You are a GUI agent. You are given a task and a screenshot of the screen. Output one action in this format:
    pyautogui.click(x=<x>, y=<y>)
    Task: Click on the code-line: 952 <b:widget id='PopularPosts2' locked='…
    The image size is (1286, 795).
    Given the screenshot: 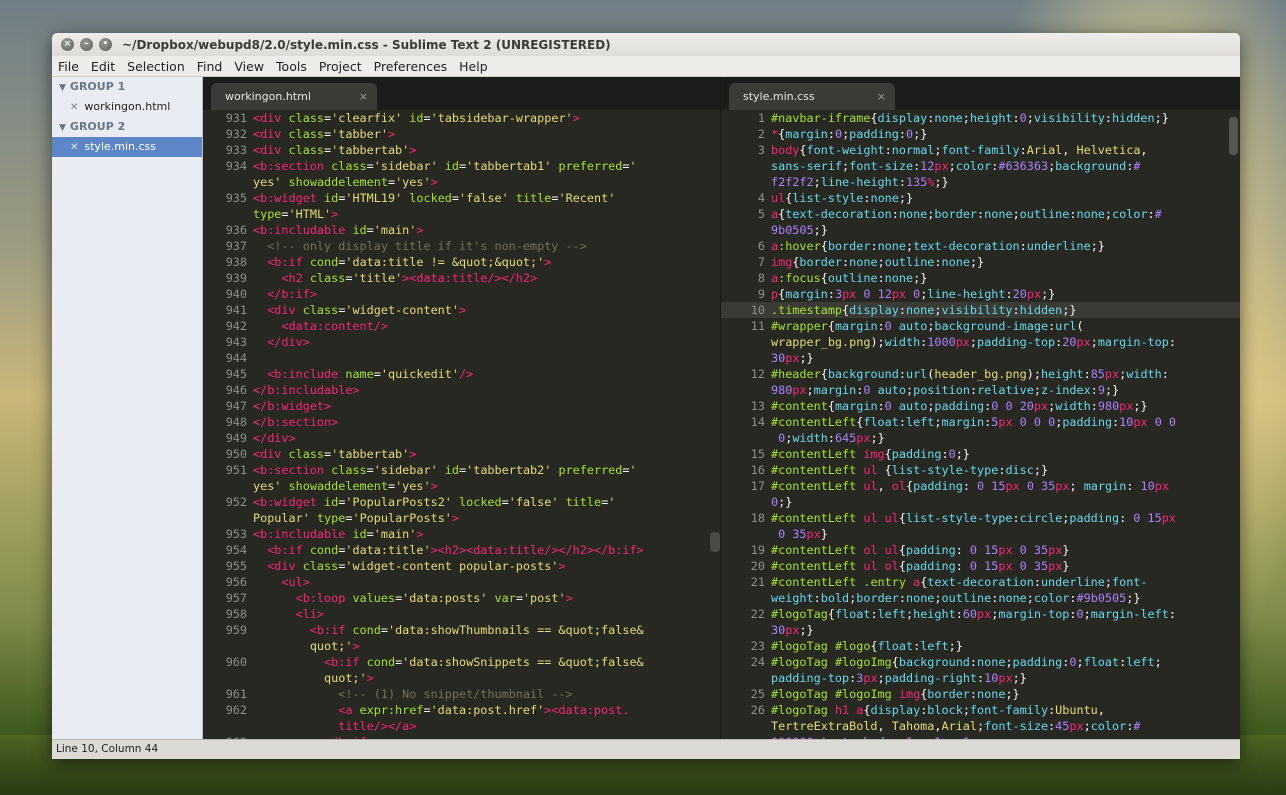 What is the action you would take?
    pyautogui.click(x=461, y=502)
    